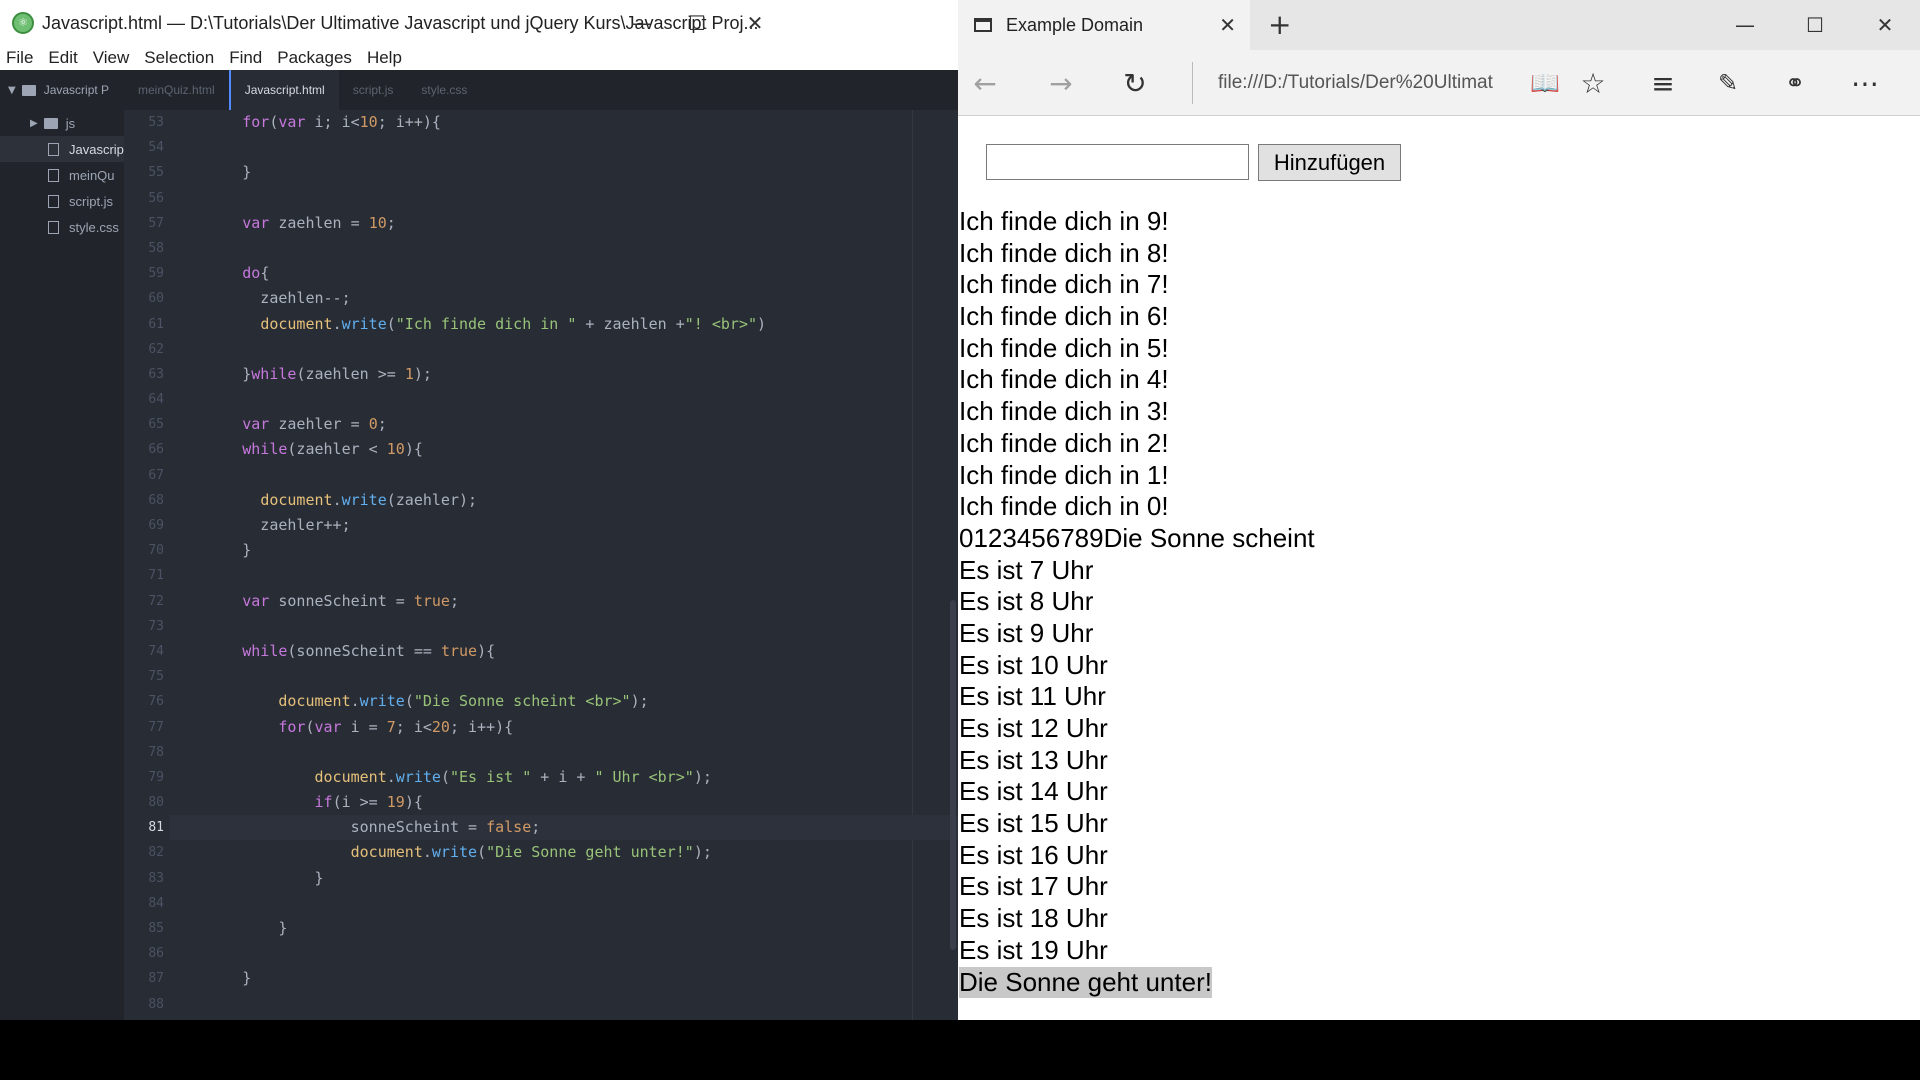 The width and height of the screenshot is (1920, 1080). I want to click on line-number: 83, so click(156, 878).